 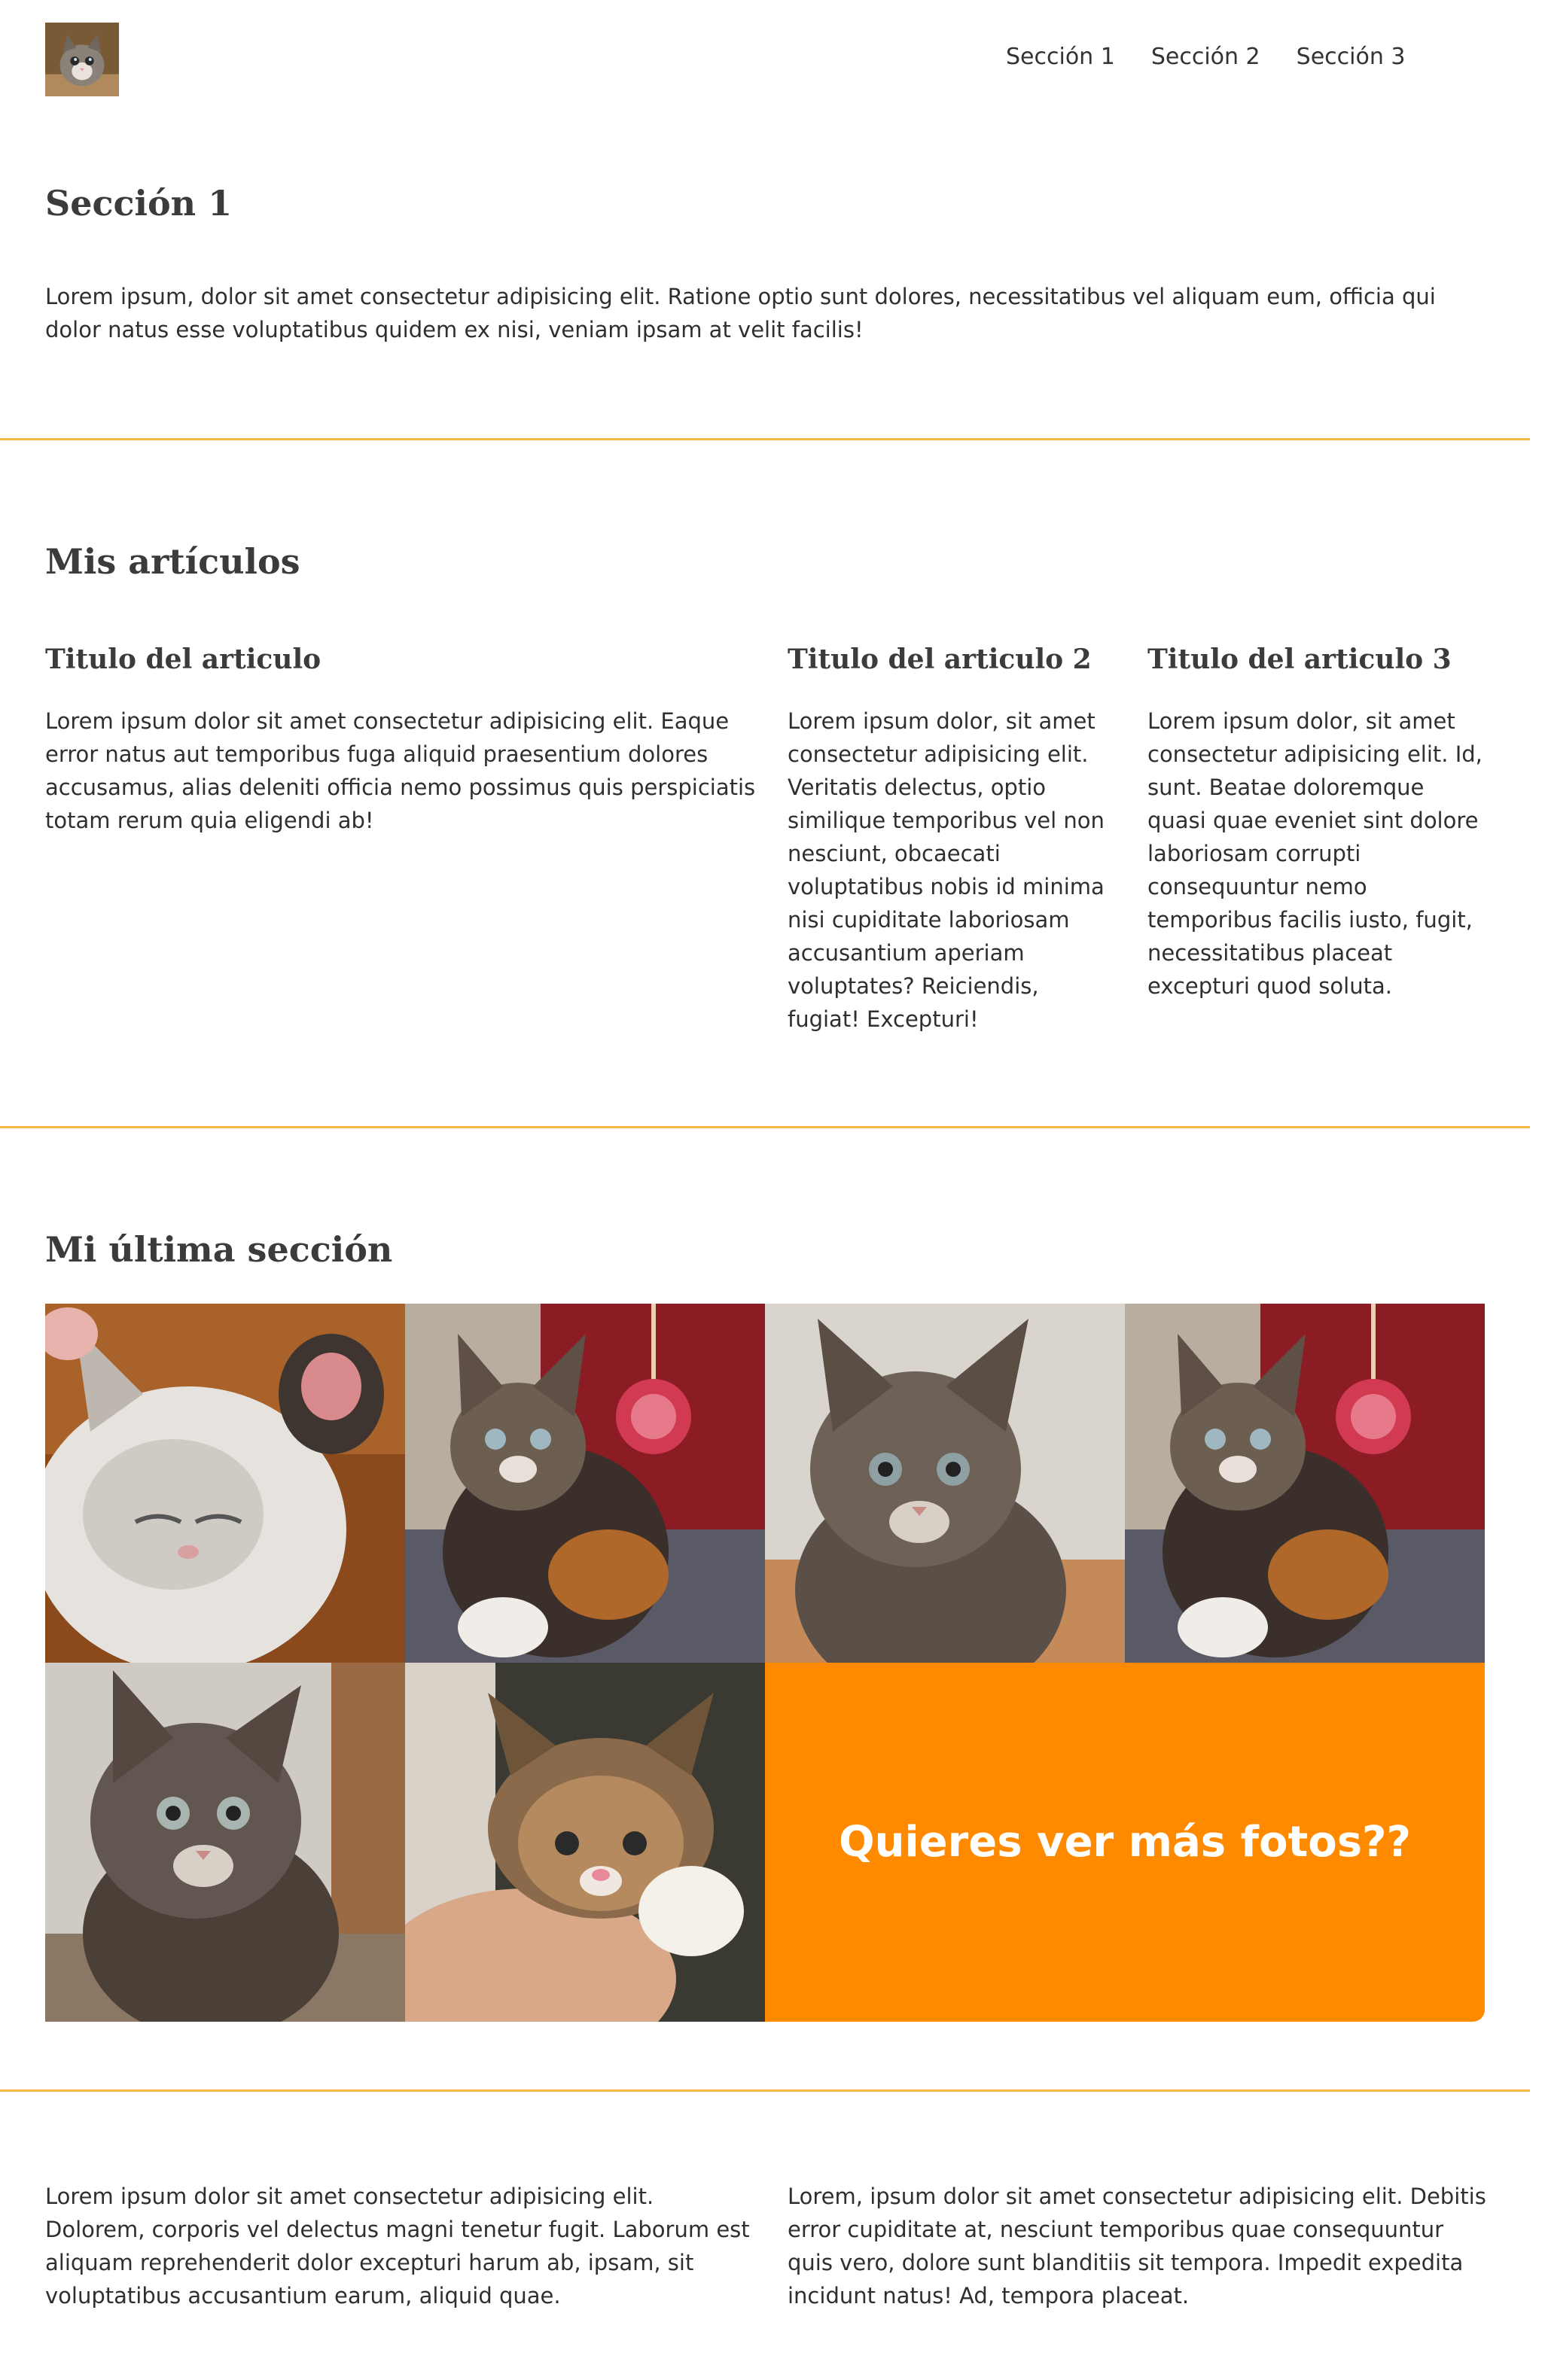 What do you see at coordinates (771, 60) in the screenshot?
I see `site-header: Sección 1 Sección 2 Sección 3` at bounding box center [771, 60].